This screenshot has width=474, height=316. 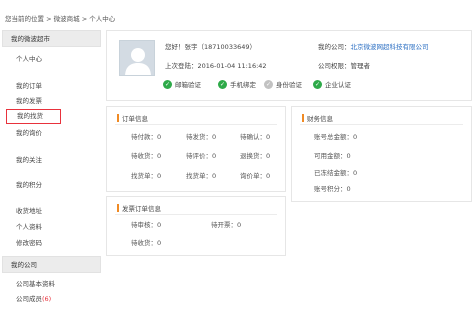 I want to click on invoice-stat-pending-receipt: 待收货：0, so click(x=146, y=242).